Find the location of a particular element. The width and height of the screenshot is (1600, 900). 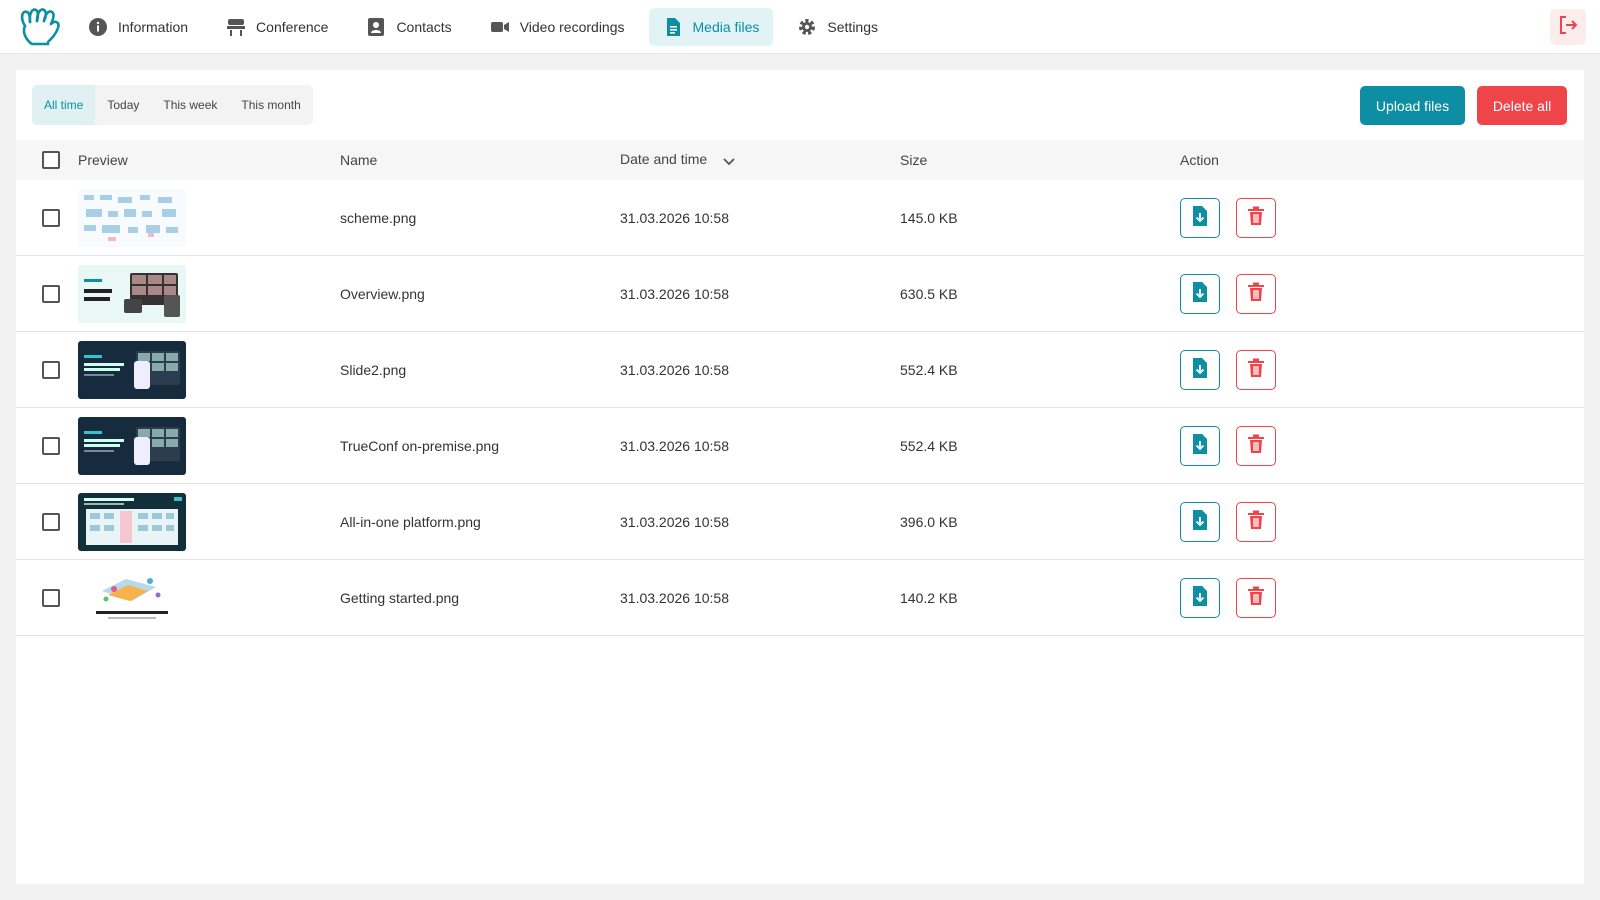

nav-item-conference: Conference is located at coordinates (277, 27).